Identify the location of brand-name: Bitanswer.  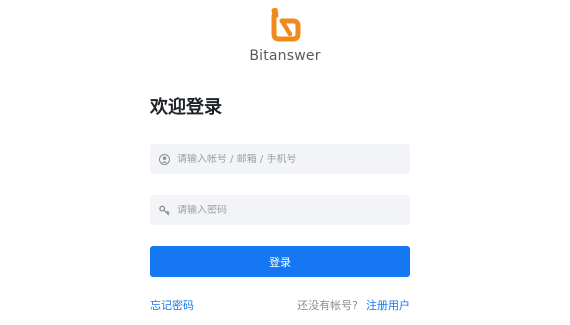
(285, 56).